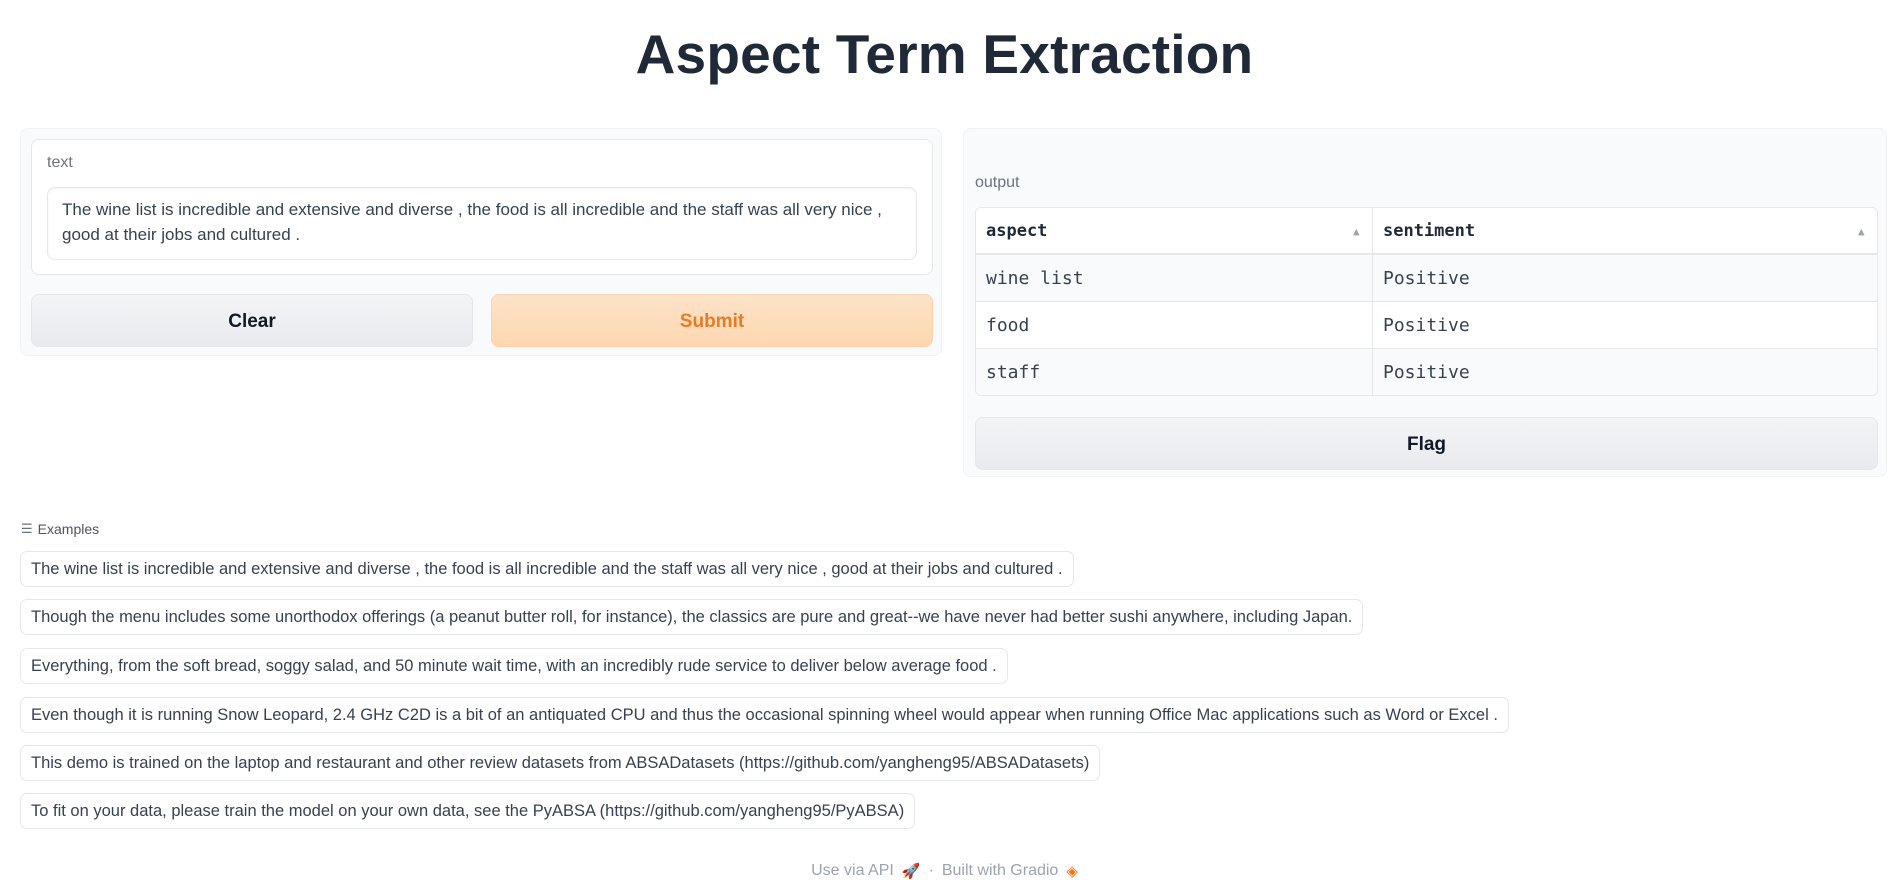 The width and height of the screenshot is (1889, 880). Describe the element at coordinates (997, 182) in the screenshot. I see `output-label: output` at that location.